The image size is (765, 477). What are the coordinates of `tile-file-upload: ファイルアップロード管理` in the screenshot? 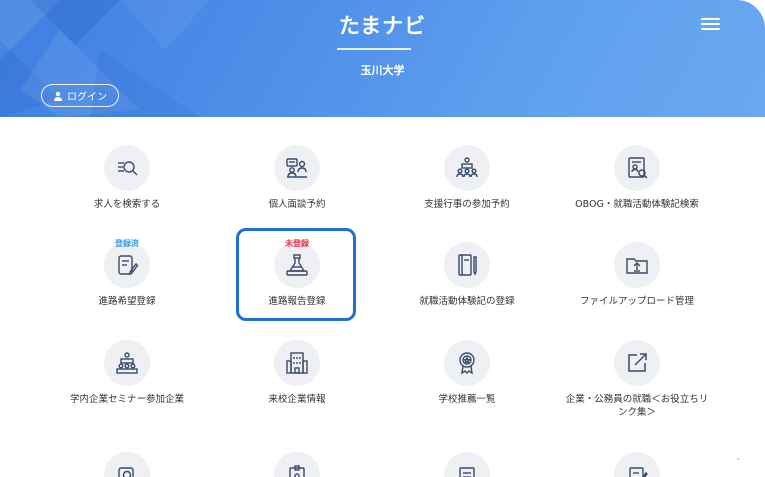 It's located at (637, 277).